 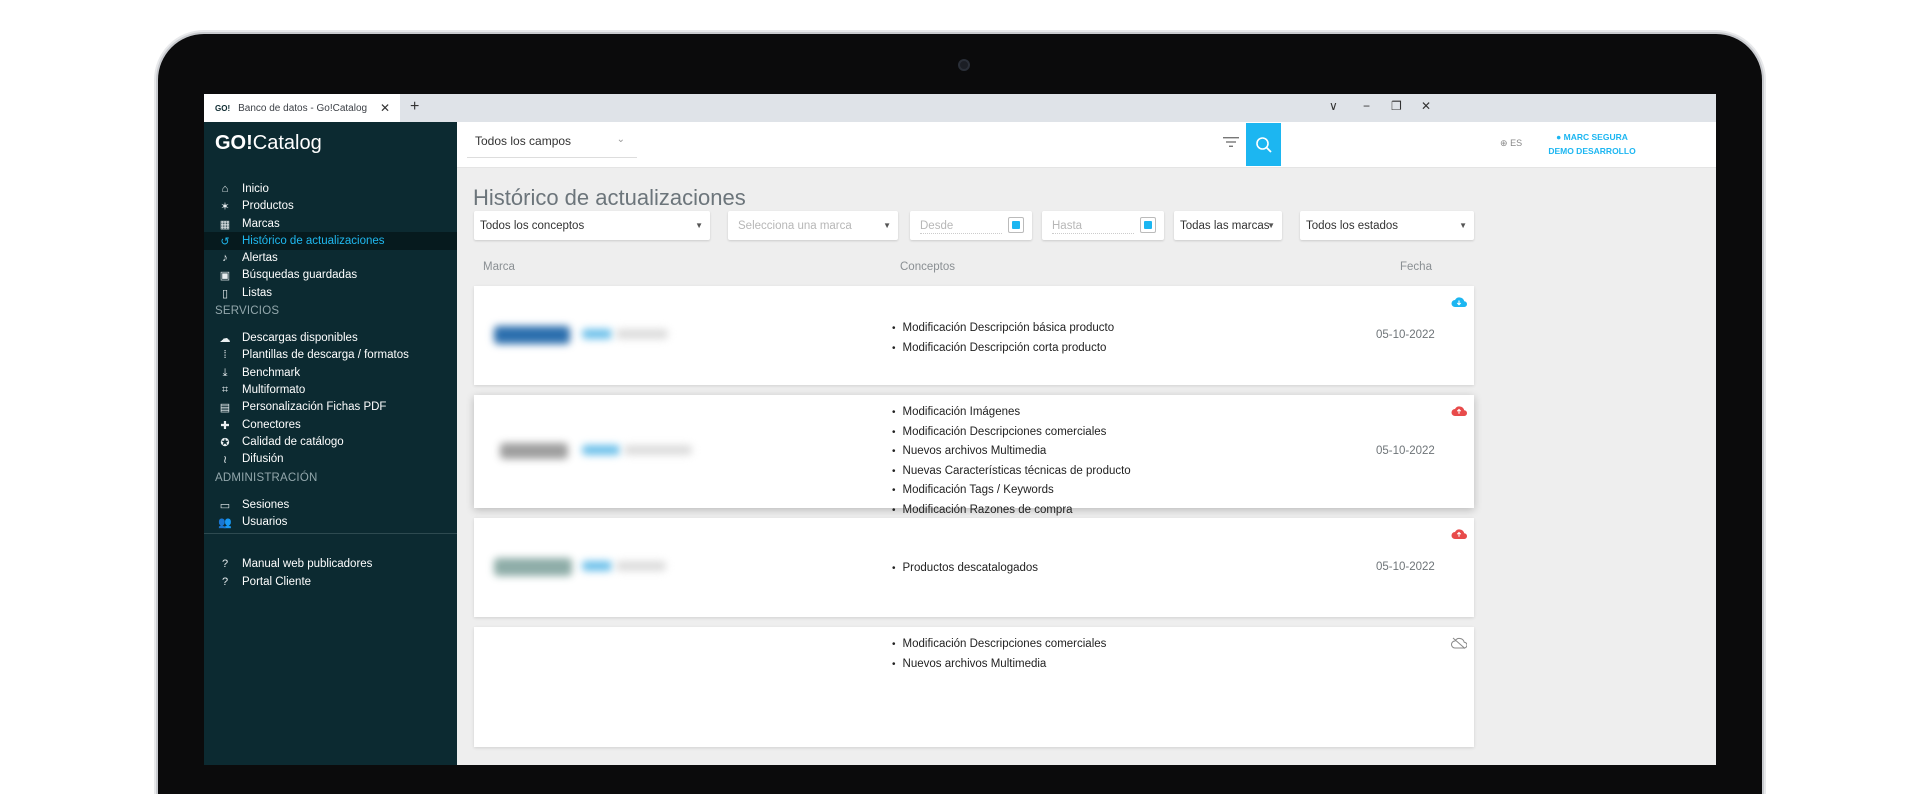 I want to click on crop-icon: ⌗, so click(x=225, y=389).